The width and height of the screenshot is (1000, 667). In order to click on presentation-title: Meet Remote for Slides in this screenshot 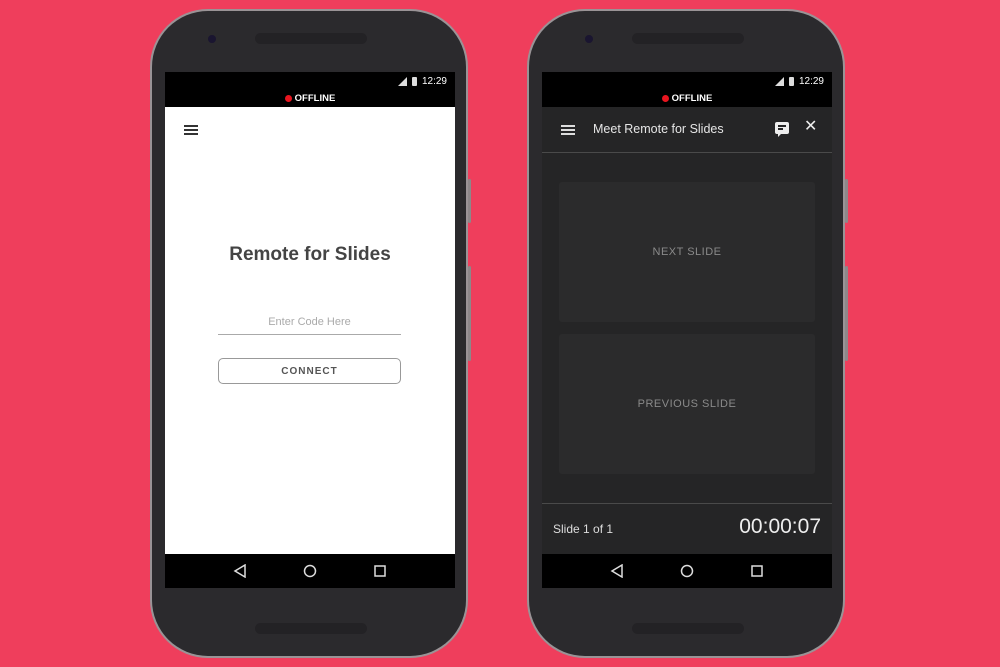, I will do `click(658, 129)`.